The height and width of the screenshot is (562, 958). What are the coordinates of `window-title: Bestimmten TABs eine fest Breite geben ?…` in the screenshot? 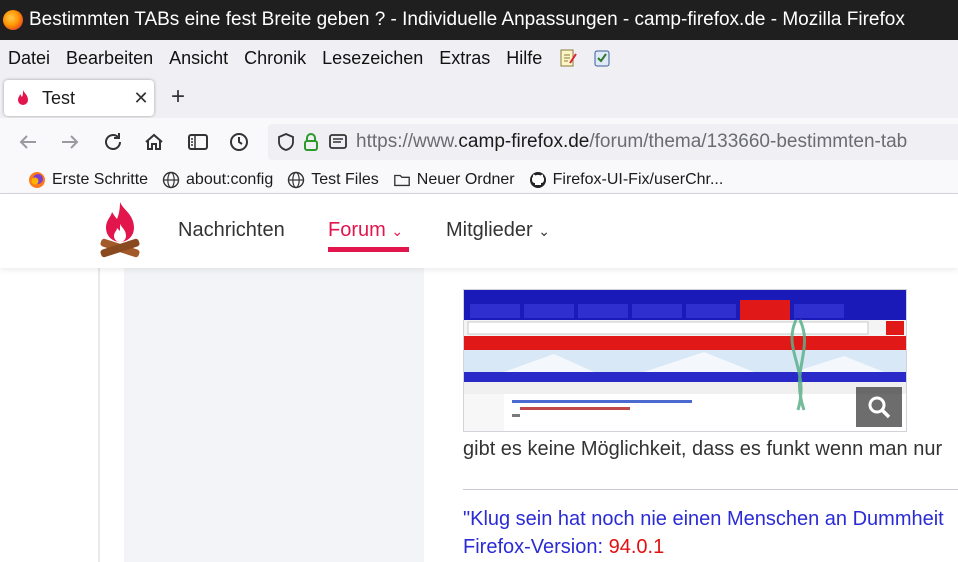 It's located at (467, 19).